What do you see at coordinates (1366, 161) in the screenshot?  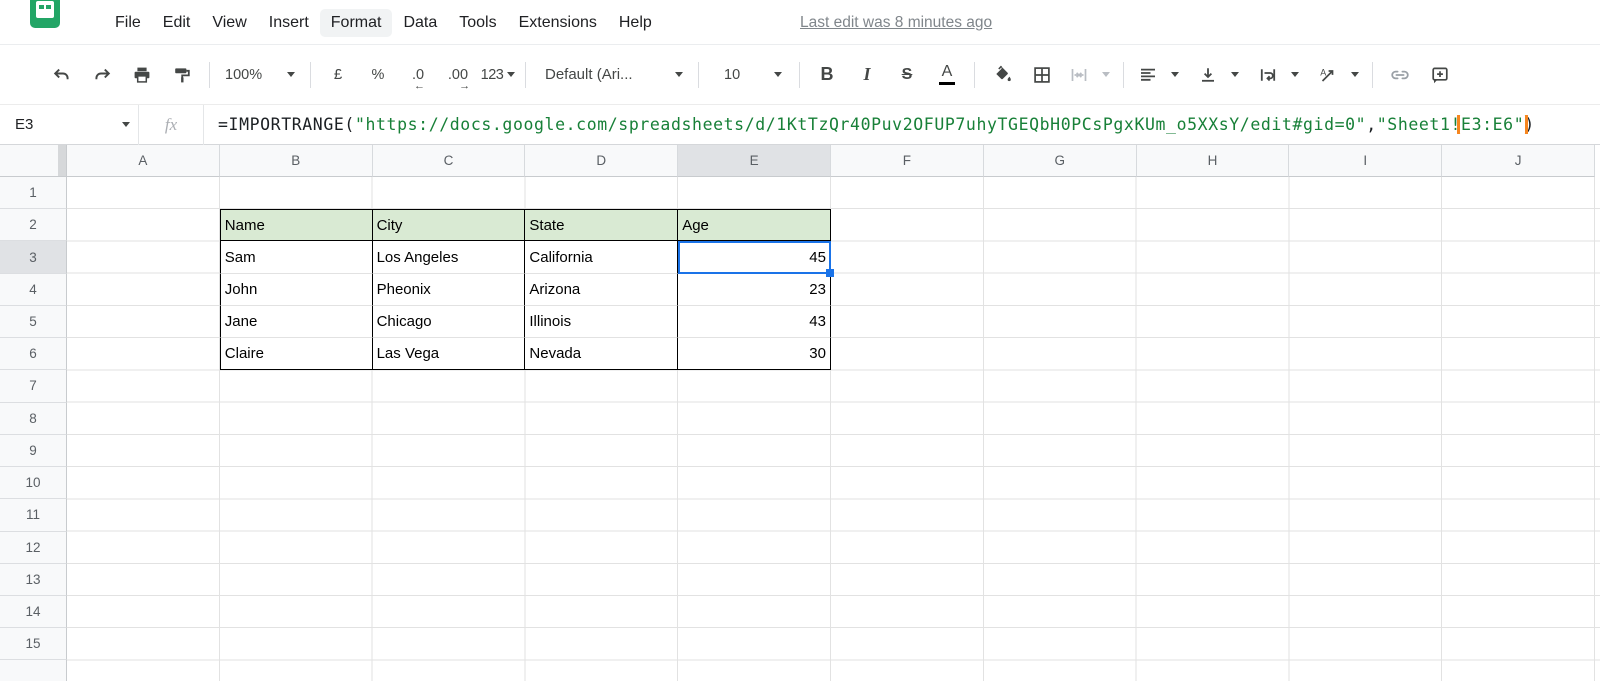 I see `column-header-I: I` at bounding box center [1366, 161].